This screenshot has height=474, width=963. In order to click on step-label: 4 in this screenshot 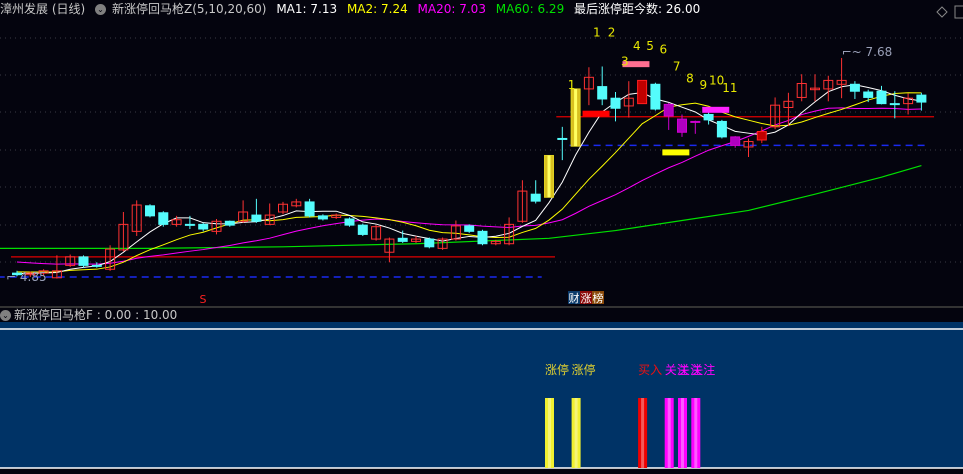, I will do `click(637, 46)`.